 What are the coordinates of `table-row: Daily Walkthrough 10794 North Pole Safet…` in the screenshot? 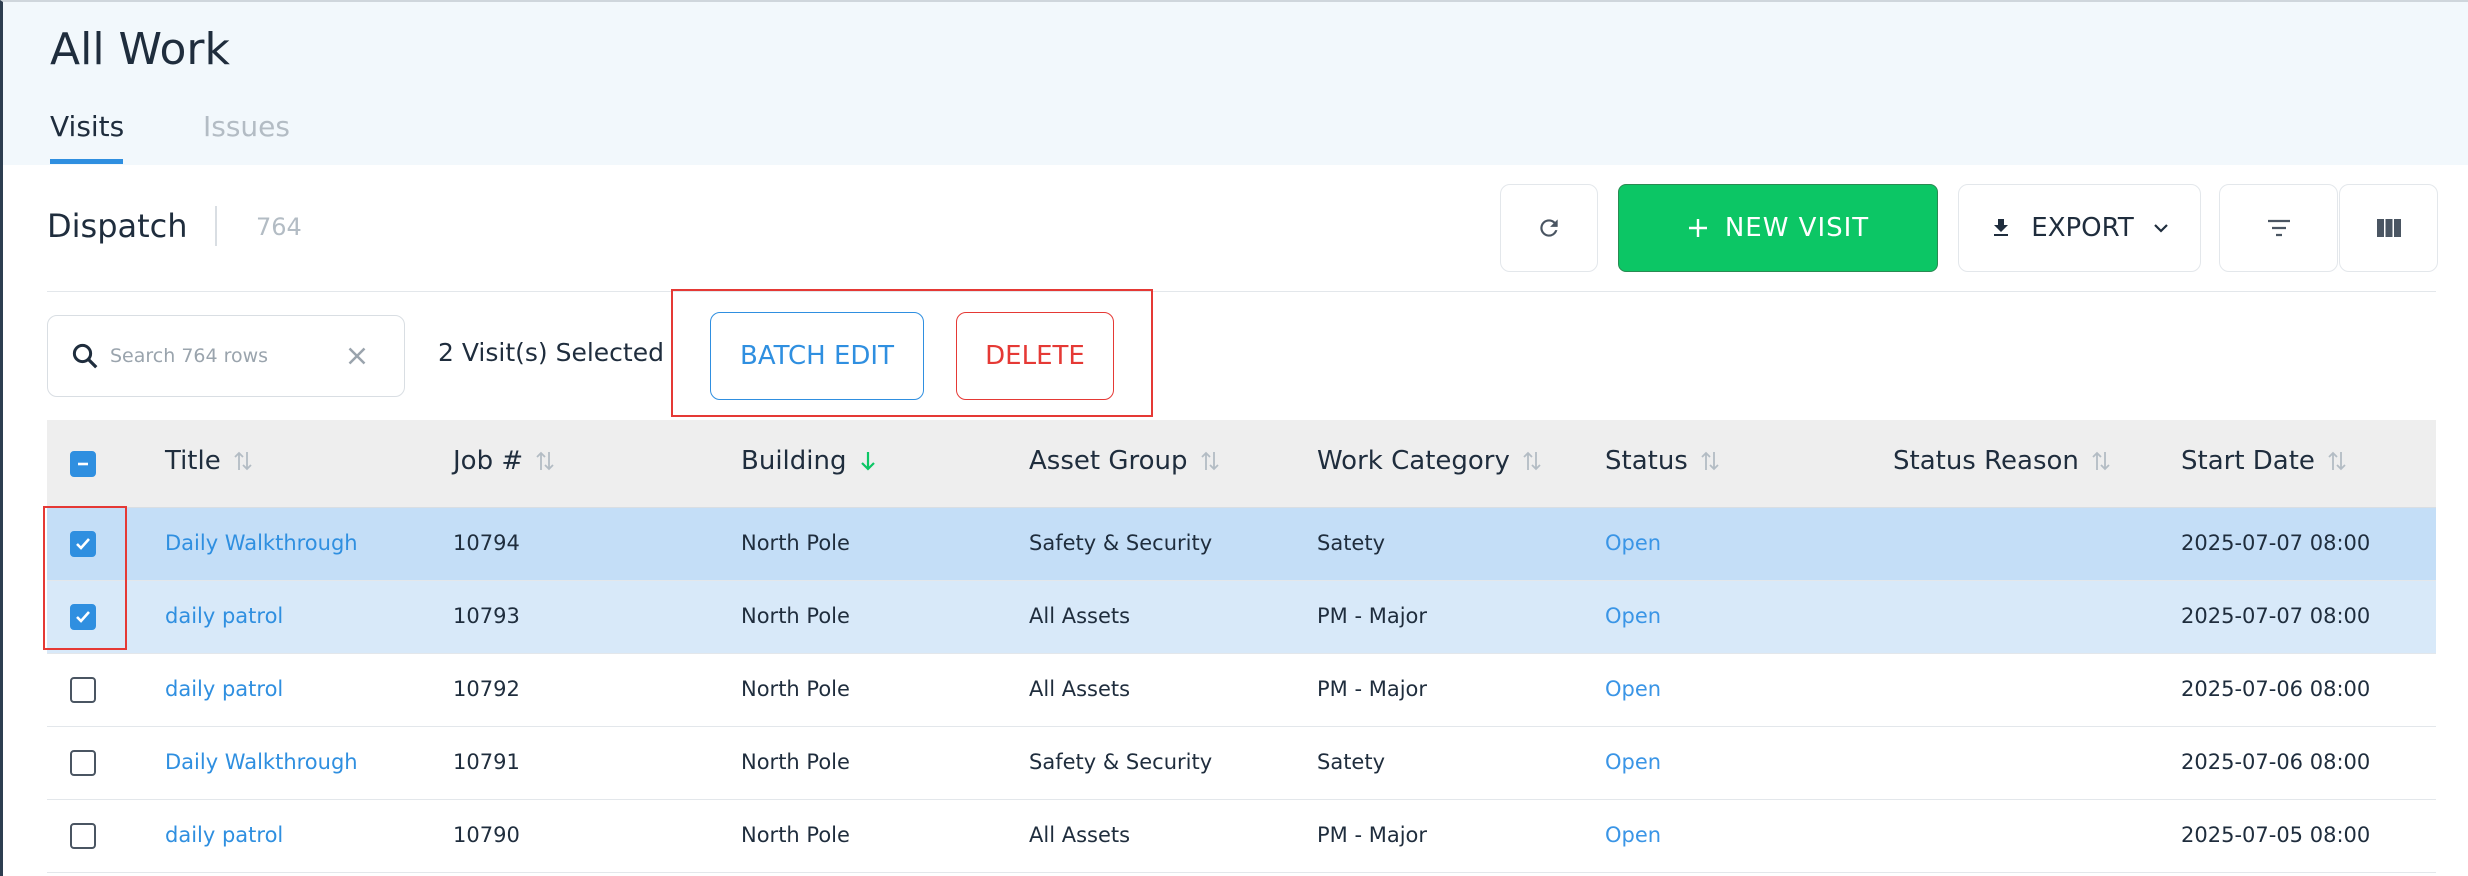 It's located at (1241, 544).